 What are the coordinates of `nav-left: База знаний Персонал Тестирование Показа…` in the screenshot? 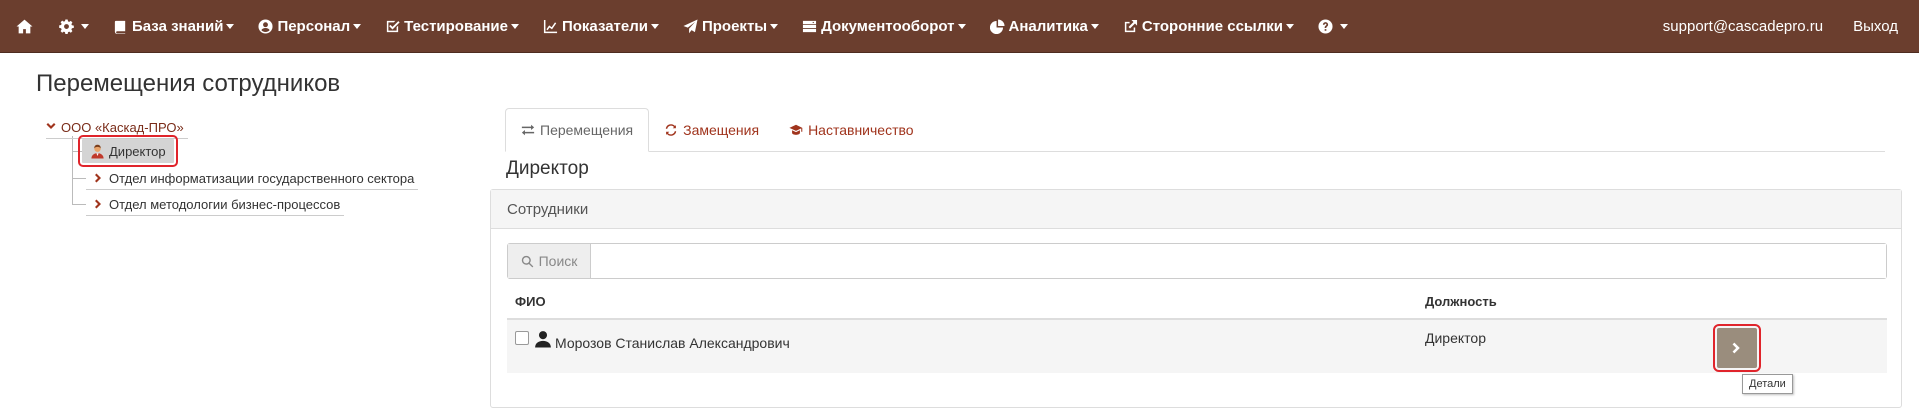 It's located at (680, 26).